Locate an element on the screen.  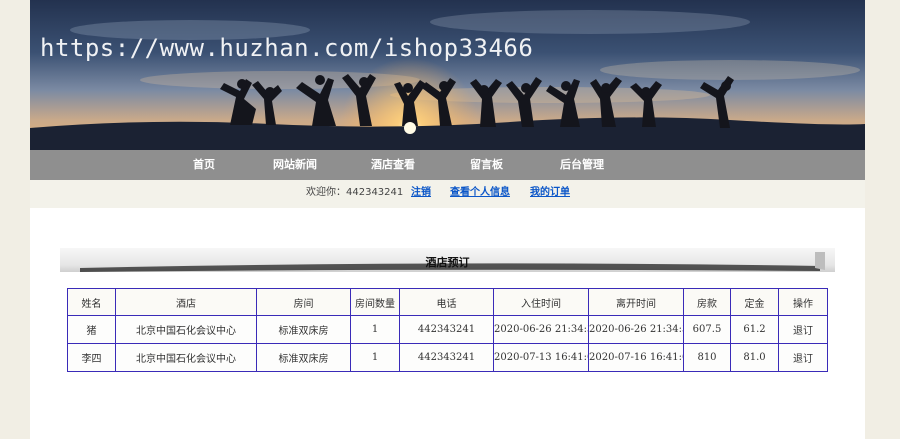
cell-checkin: 2020-06-26 21:34:35 is located at coordinates (541, 329).